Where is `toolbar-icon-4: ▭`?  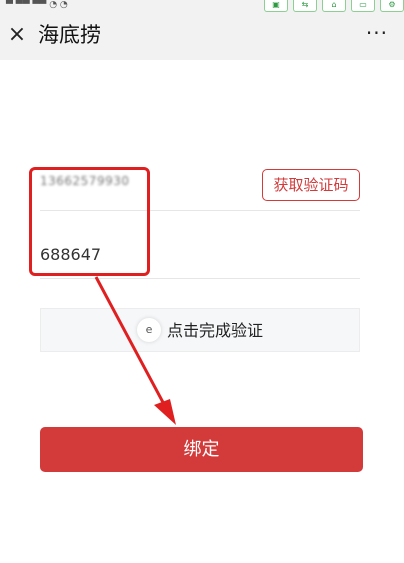 toolbar-icon-4: ▭ is located at coordinates (363, 6).